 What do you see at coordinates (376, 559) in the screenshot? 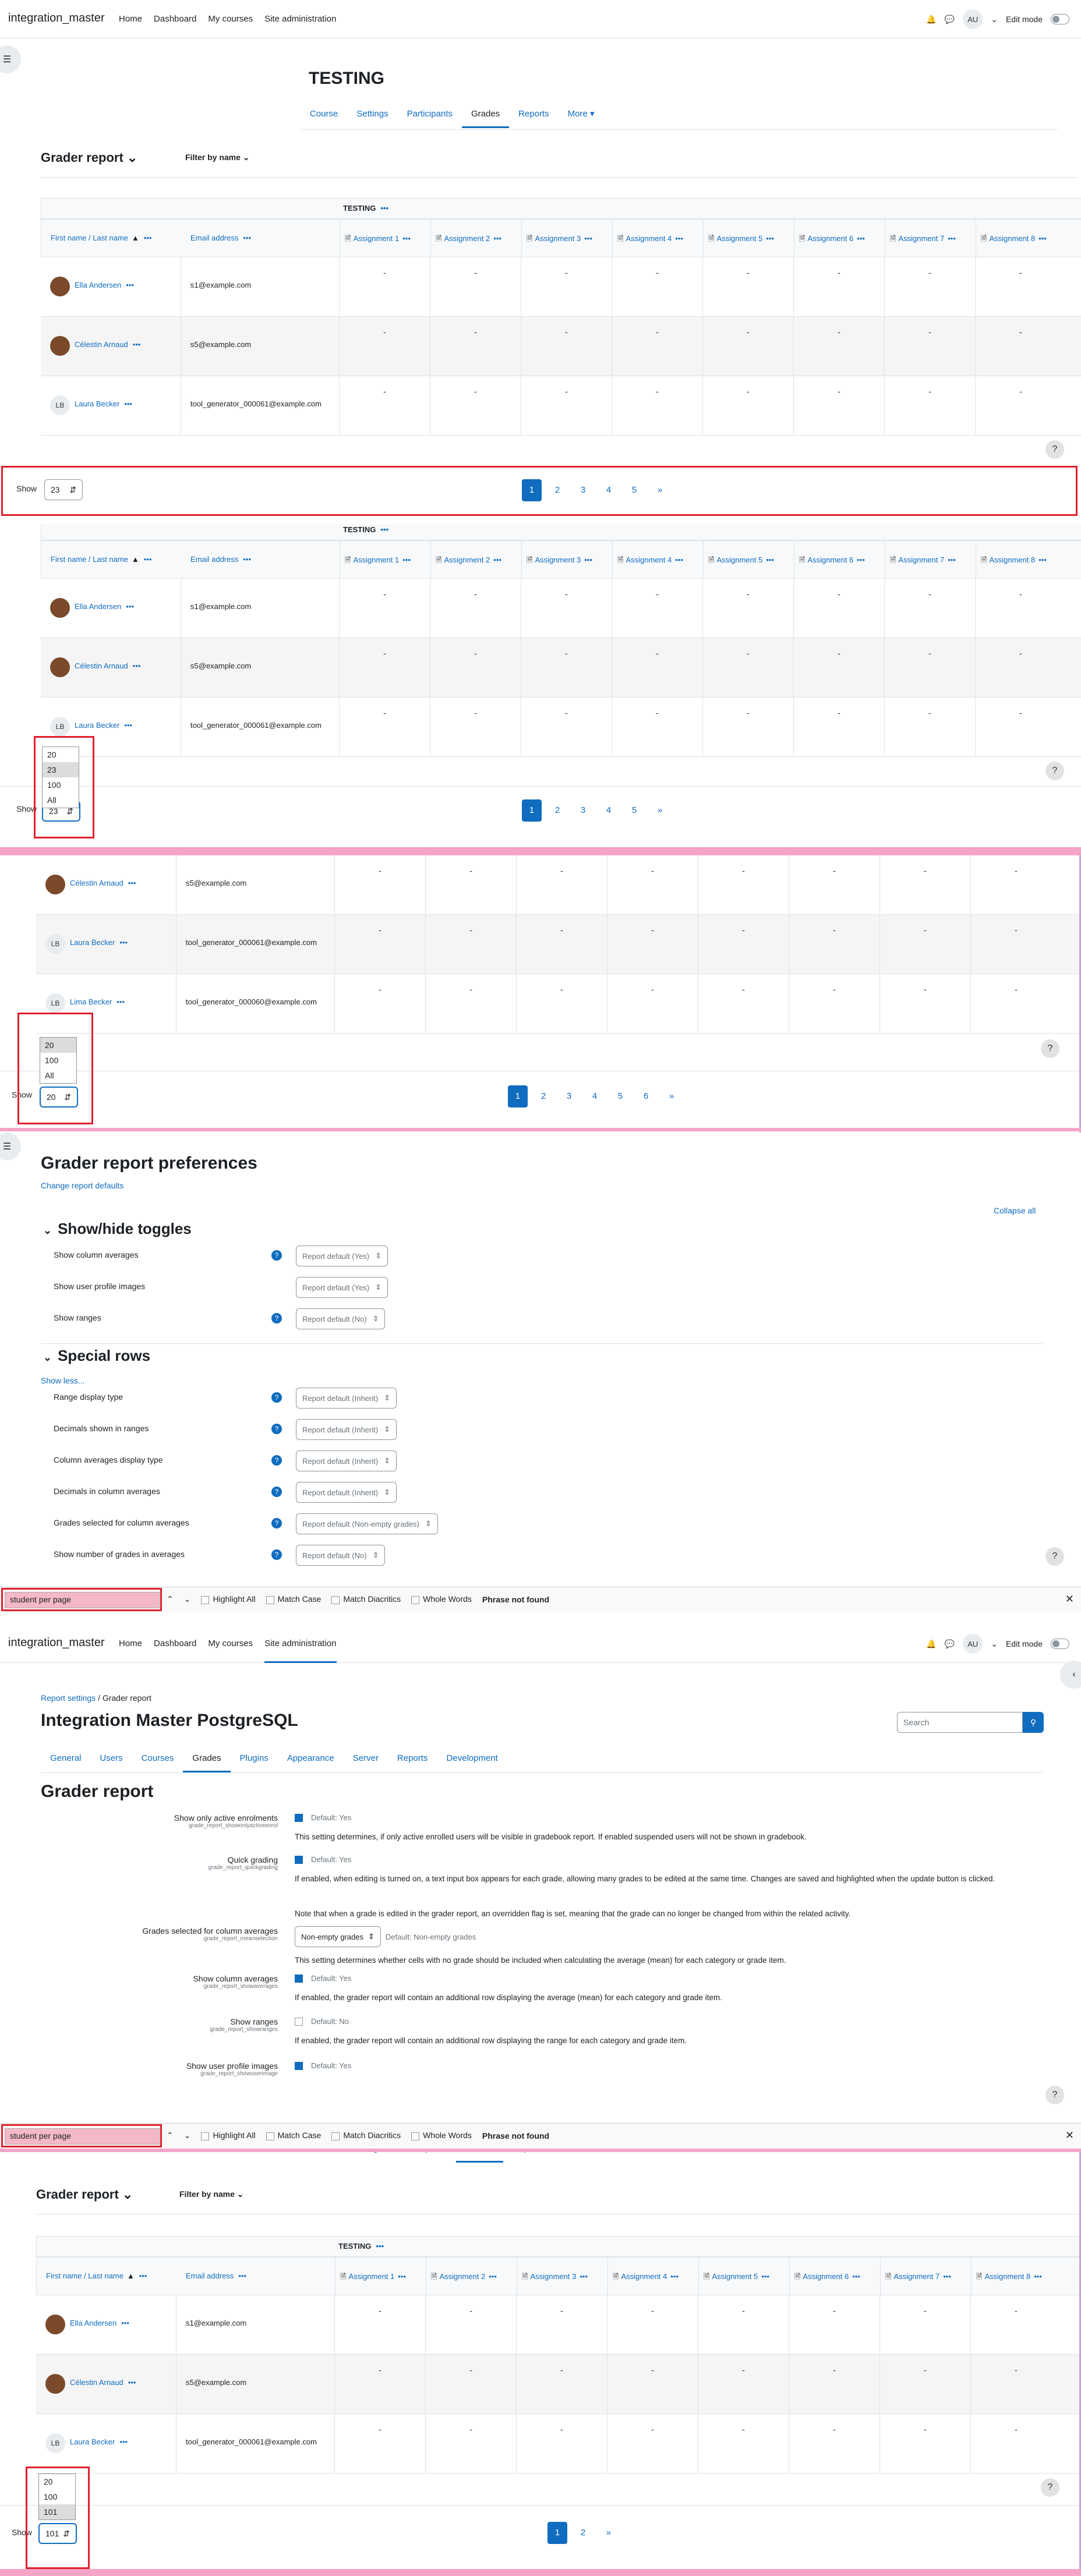
I see `assignment-link: Assignment 1` at bounding box center [376, 559].